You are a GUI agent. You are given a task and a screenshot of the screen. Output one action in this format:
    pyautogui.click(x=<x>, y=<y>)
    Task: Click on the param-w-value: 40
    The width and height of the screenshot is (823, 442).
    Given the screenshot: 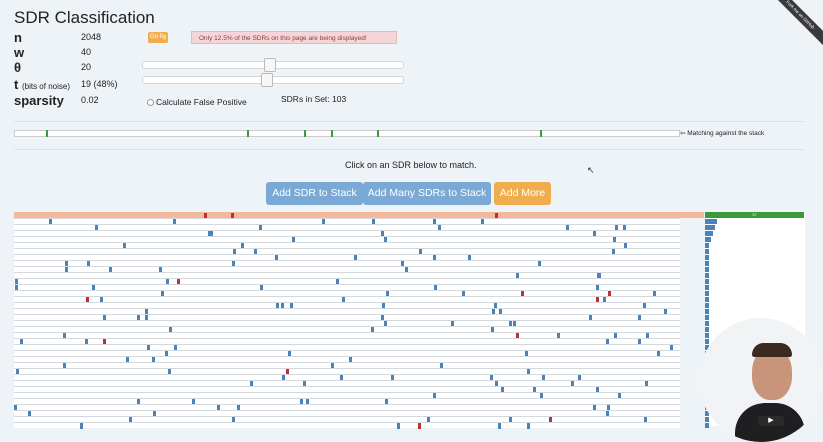 What is the action you would take?
    pyautogui.click(x=86, y=52)
    